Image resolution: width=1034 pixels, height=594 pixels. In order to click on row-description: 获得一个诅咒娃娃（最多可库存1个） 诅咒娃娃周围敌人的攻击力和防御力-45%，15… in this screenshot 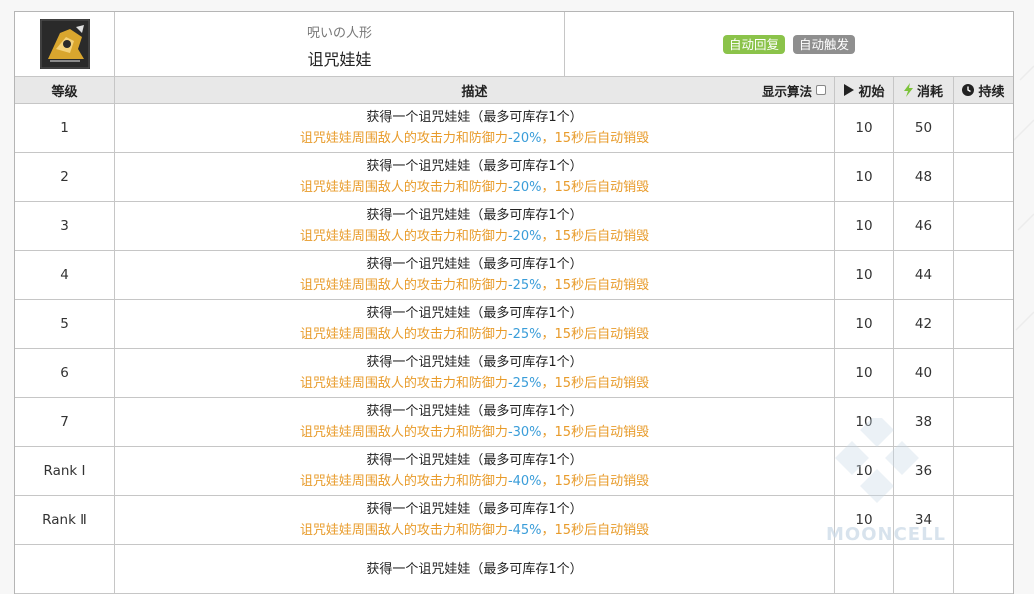, I will do `click(475, 520)`.